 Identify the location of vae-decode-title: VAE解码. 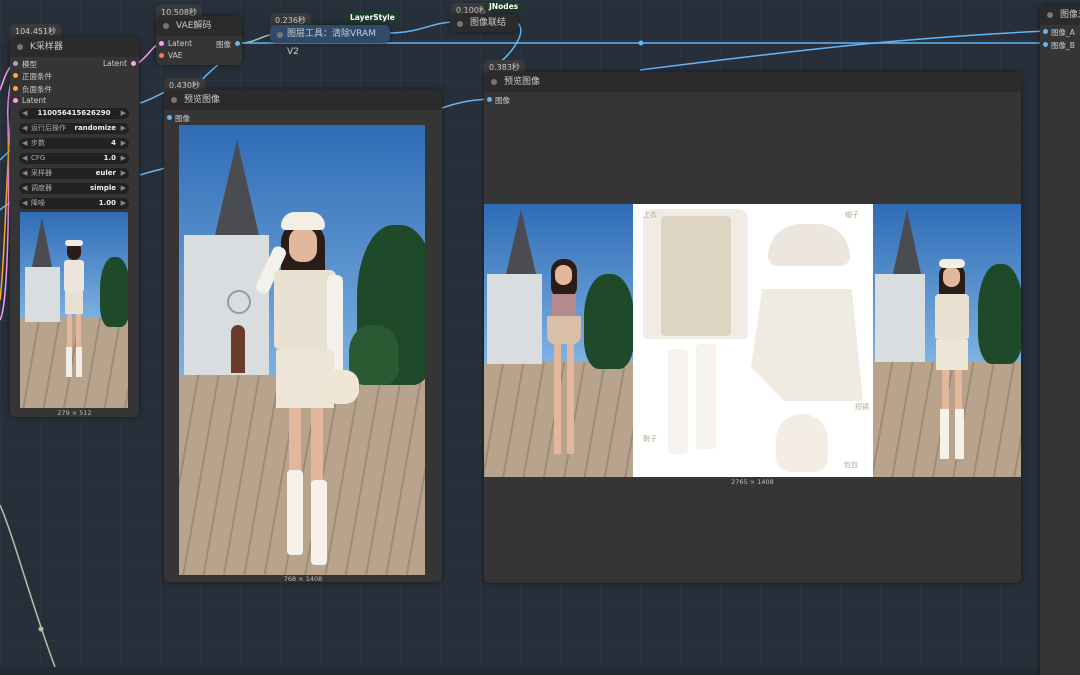
(199, 26).